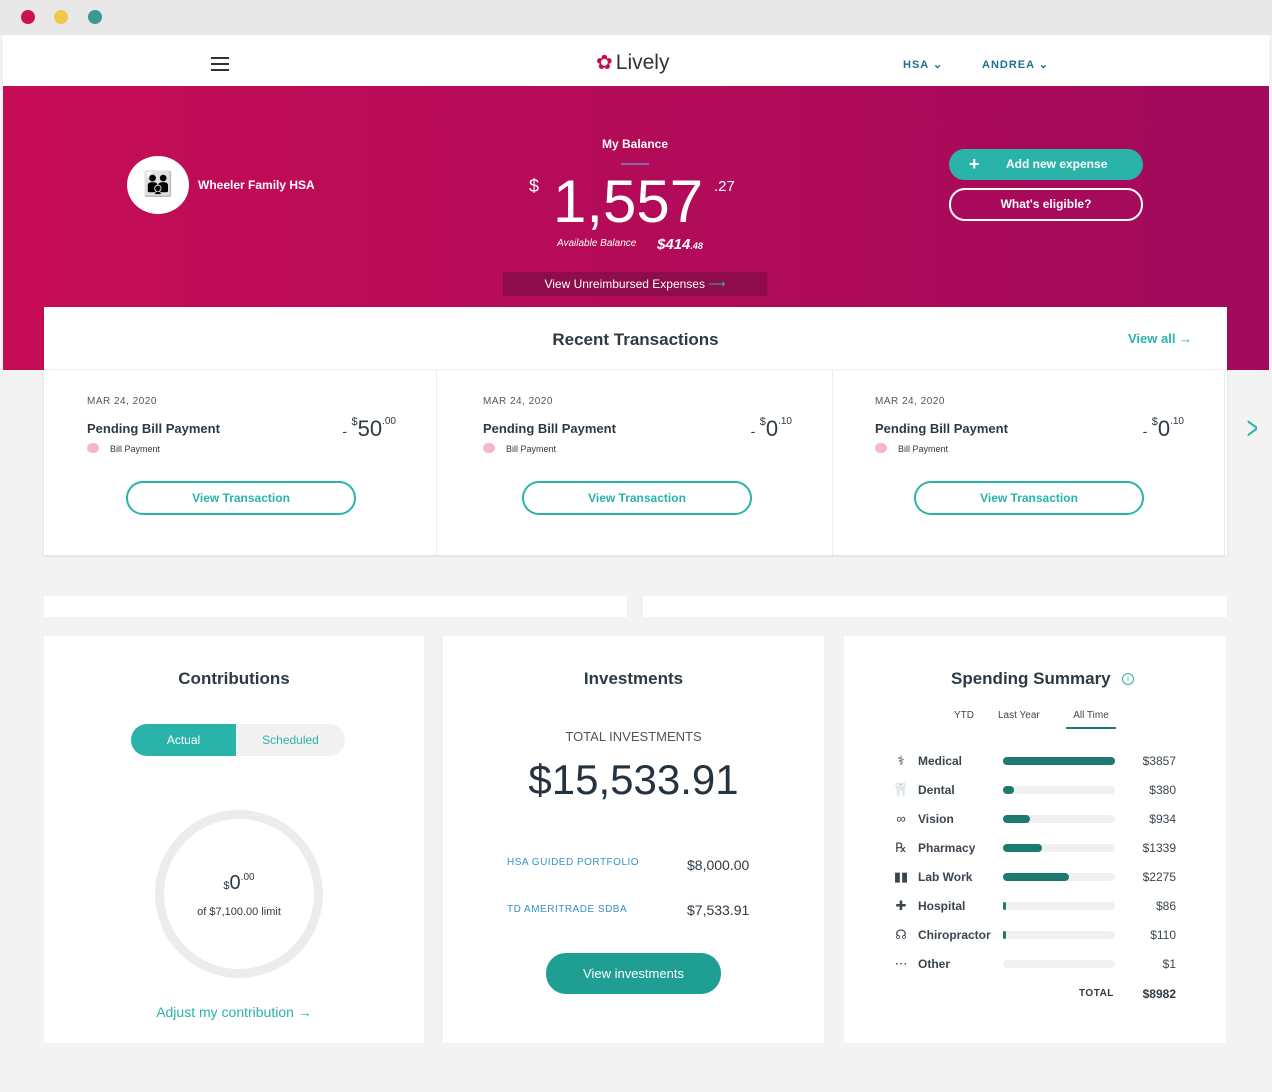 The image size is (1272, 1092). What do you see at coordinates (290, 740) in the screenshot?
I see `tab-scheduled: Scheduled` at bounding box center [290, 740].